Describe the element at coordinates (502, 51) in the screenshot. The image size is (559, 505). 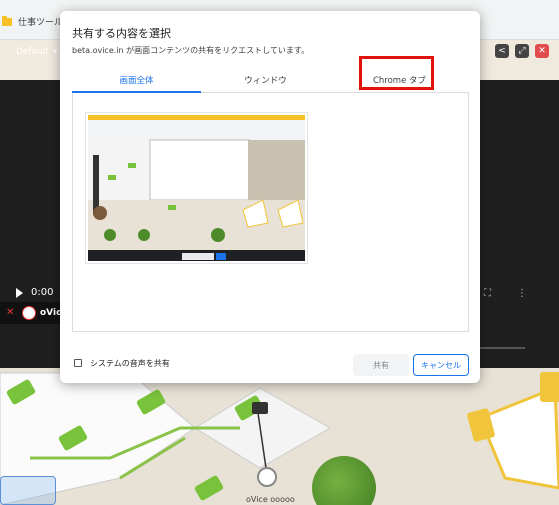
I see `share-icon: <` at that location.